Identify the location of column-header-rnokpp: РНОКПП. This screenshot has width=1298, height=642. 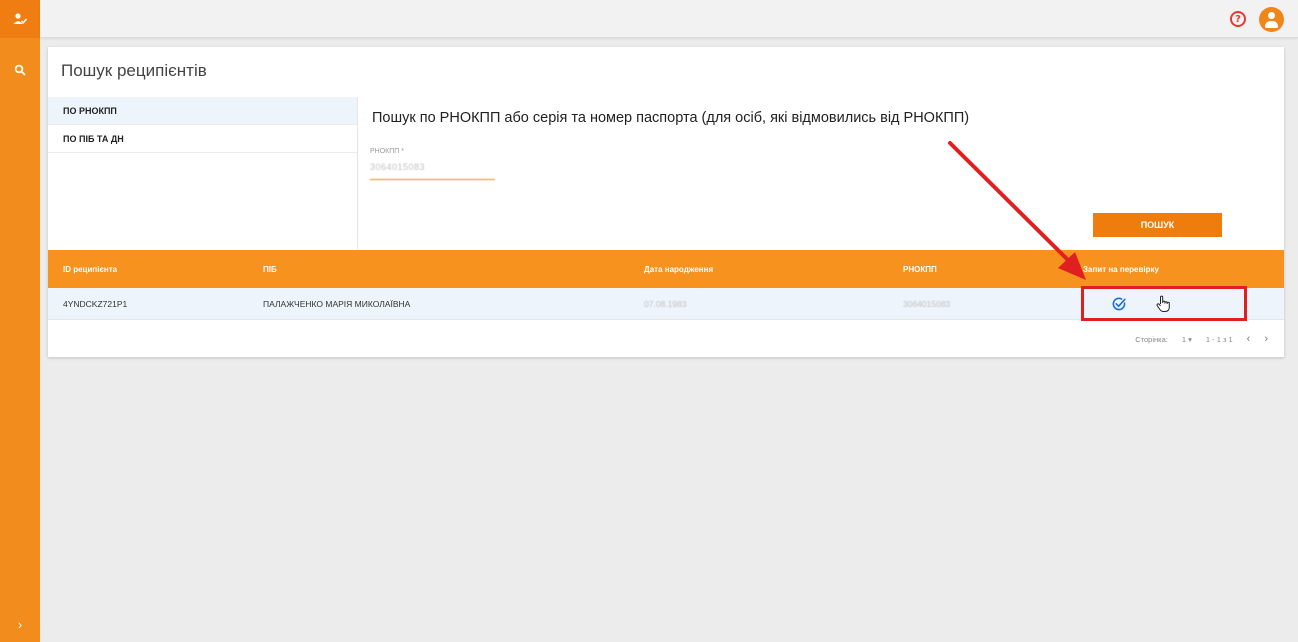
(920, 269).